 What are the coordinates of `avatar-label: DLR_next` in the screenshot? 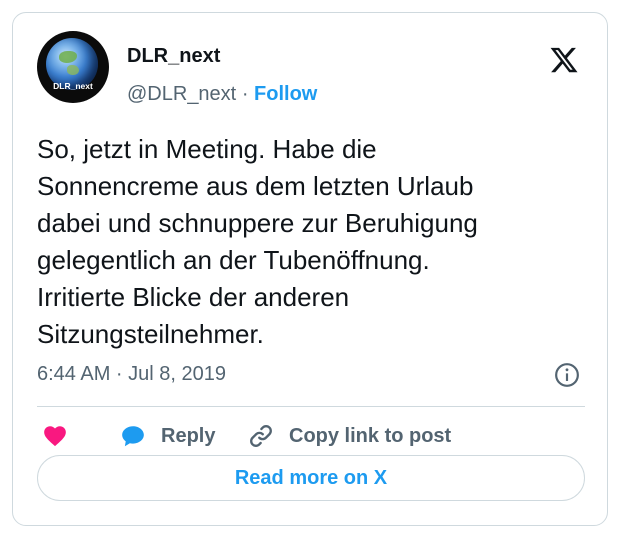 It's located at (73, 86).